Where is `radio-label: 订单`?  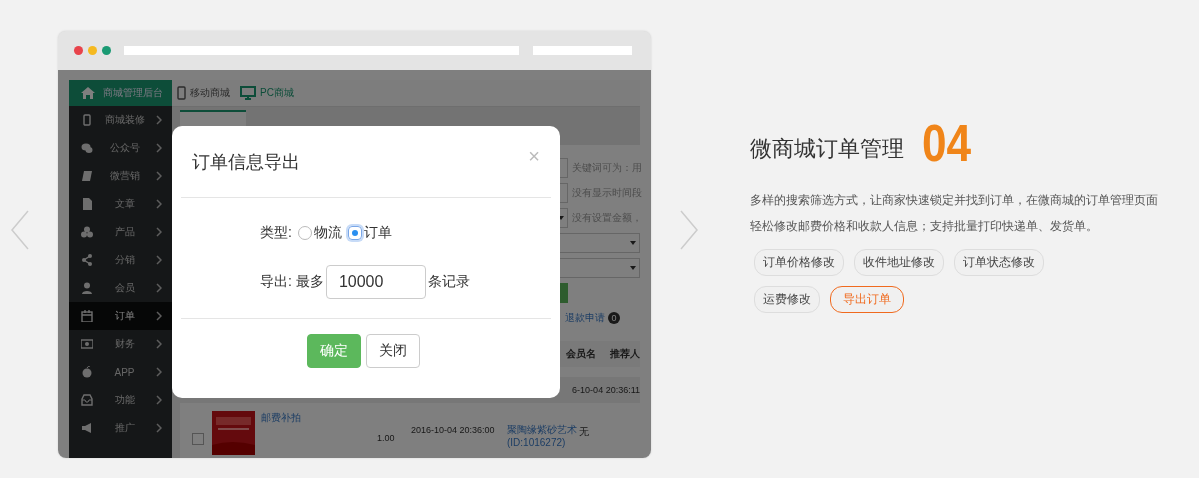
radio-label: 订单 is located at coordinates (377, 233).